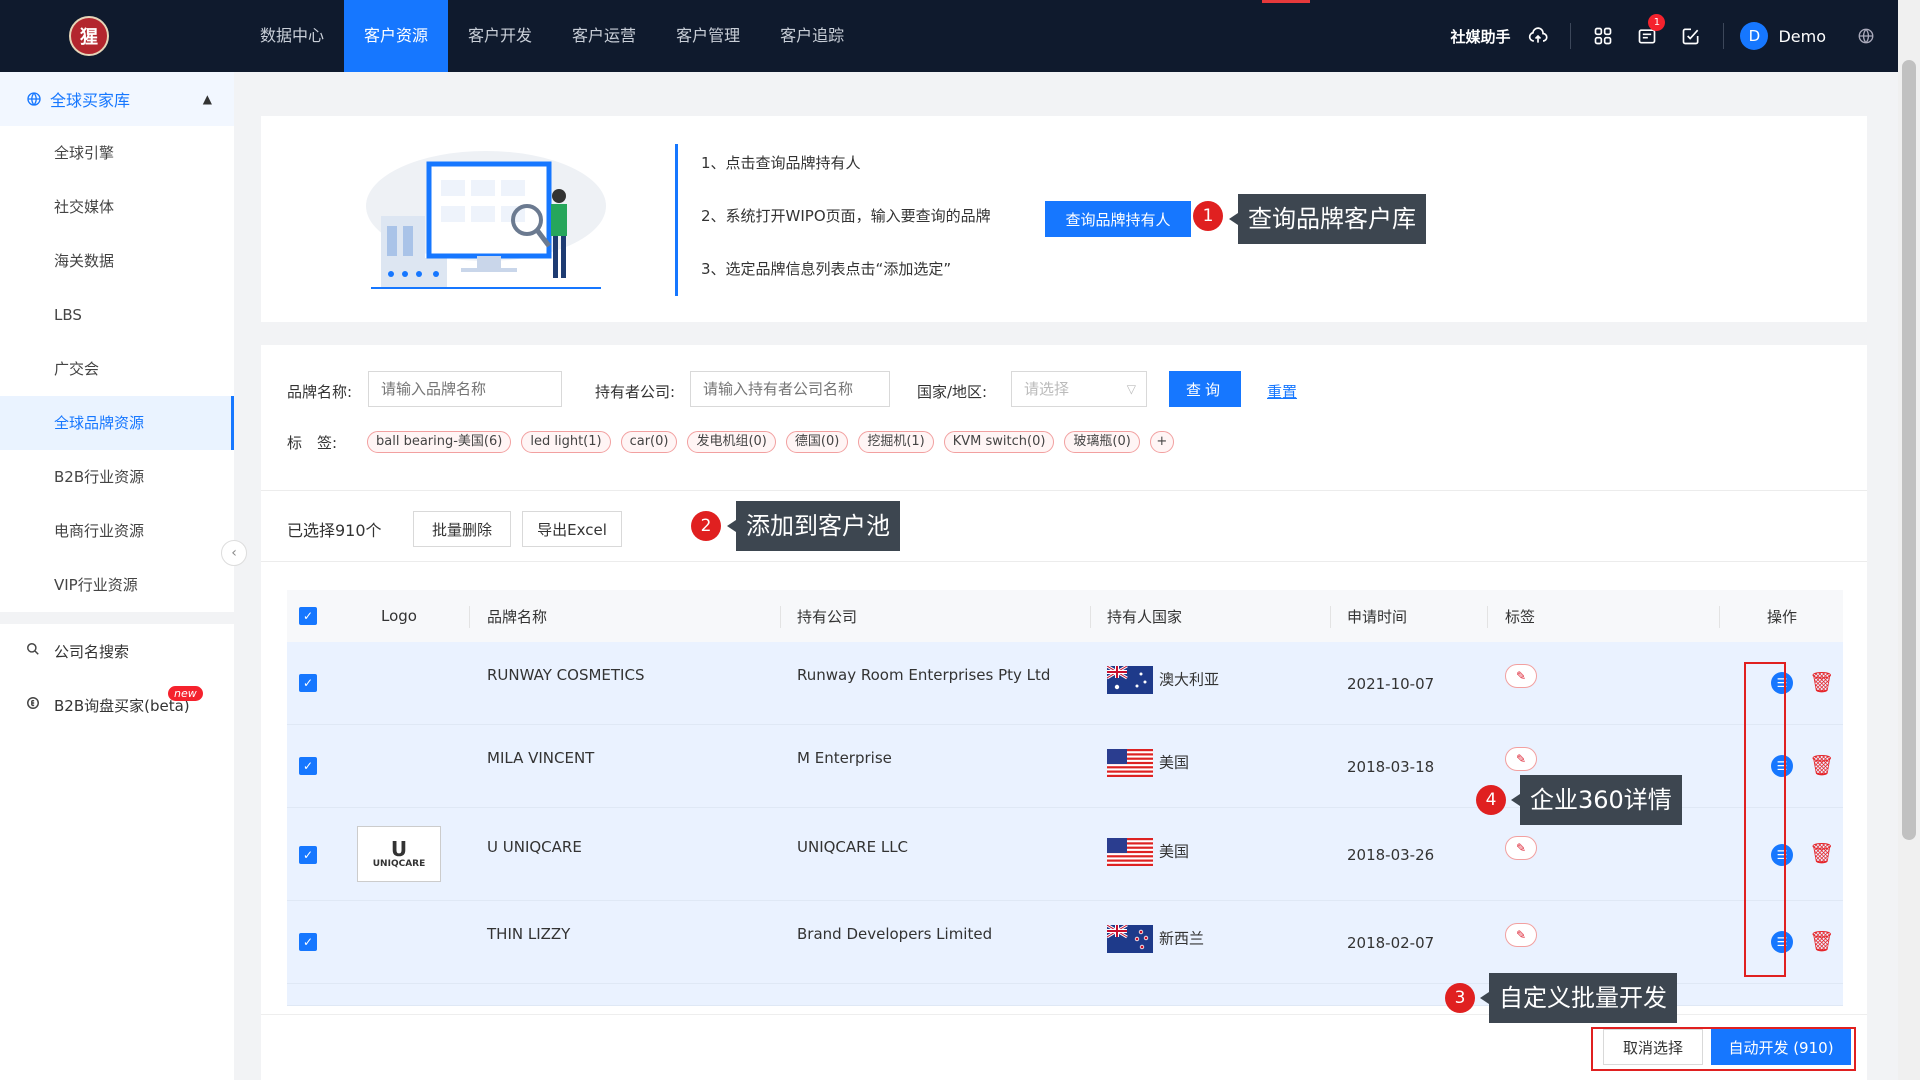  I want to click on nav-customer-tracking: 客户追踪, so click(812, 36).